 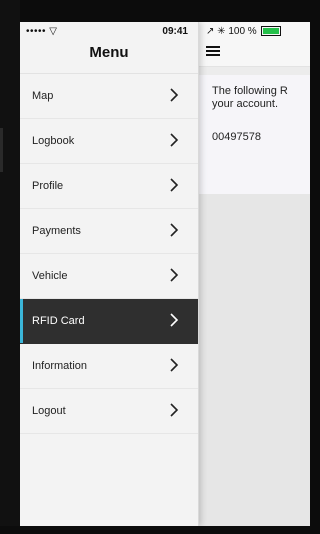 I want to click on menu-item-label: RFID Card, so click(x=58, y=321).